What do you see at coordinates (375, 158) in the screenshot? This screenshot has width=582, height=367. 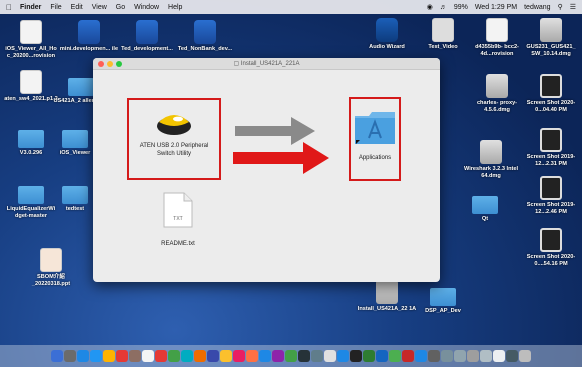 I see `applications-label: Applications` at bounding box center [375, 158].